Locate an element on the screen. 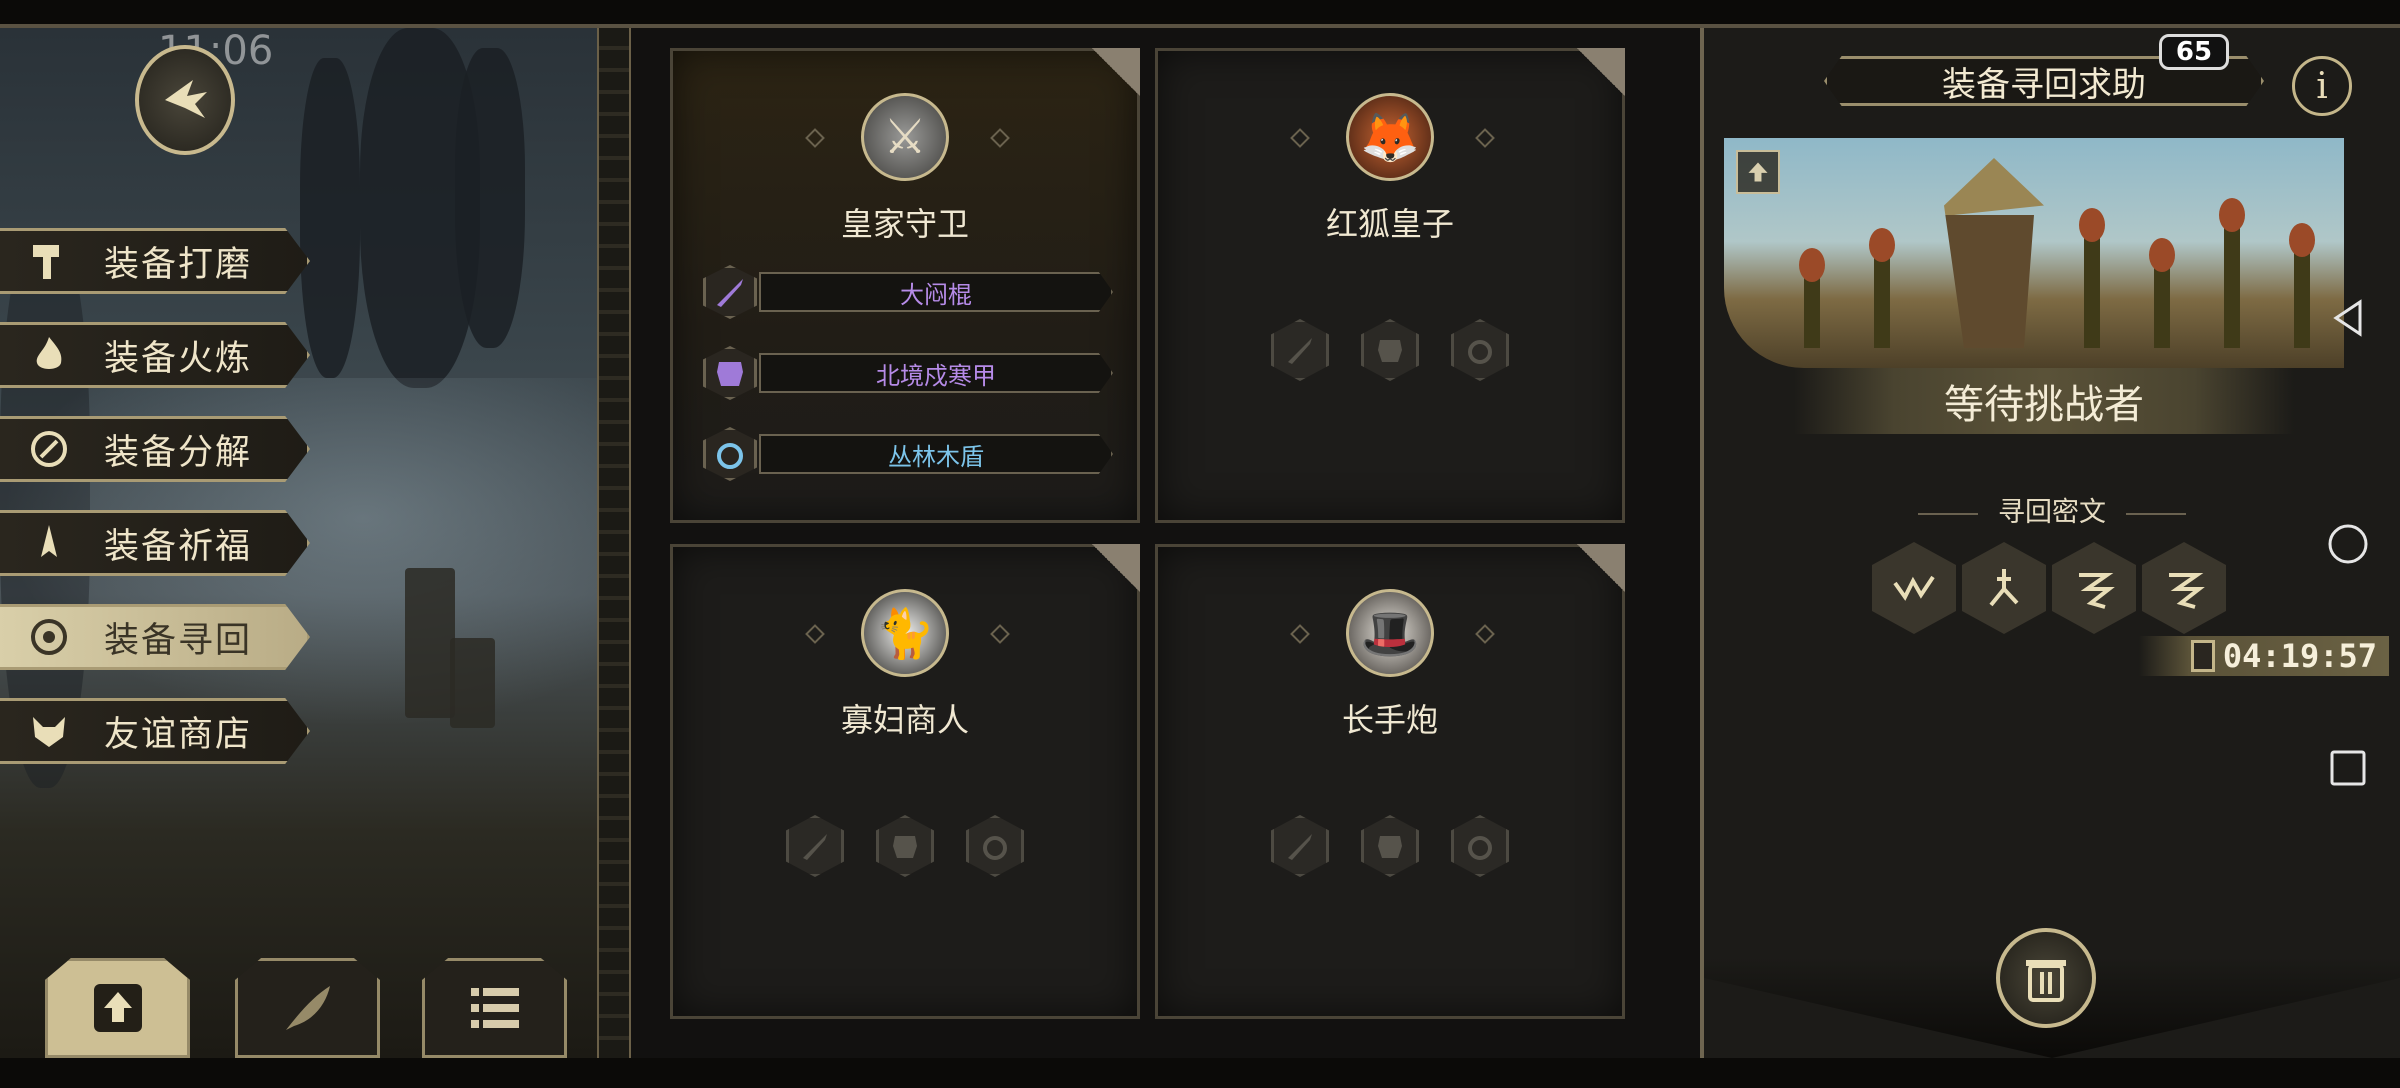 The width and height of the screenshot is (2400, 1088). gunner-avatar: 🎩 is located at coordinates (1390, 633).